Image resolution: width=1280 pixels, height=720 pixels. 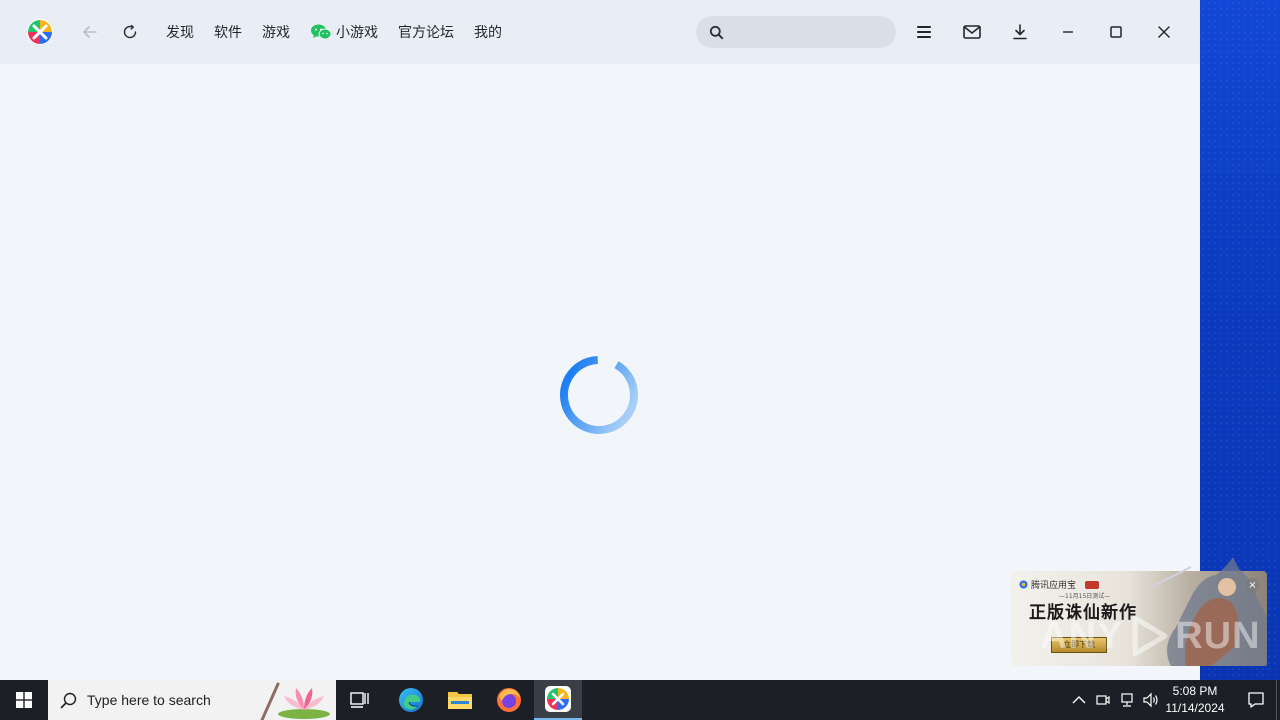 I want to click on refresh-button, so click(x=130, y=32).